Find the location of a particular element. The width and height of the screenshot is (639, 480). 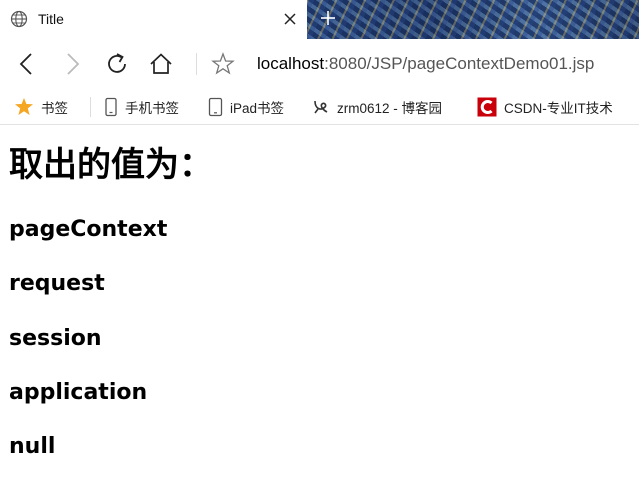

bookmark-label: zrm0612 - 博客园 is located at coordinates (390, 108).